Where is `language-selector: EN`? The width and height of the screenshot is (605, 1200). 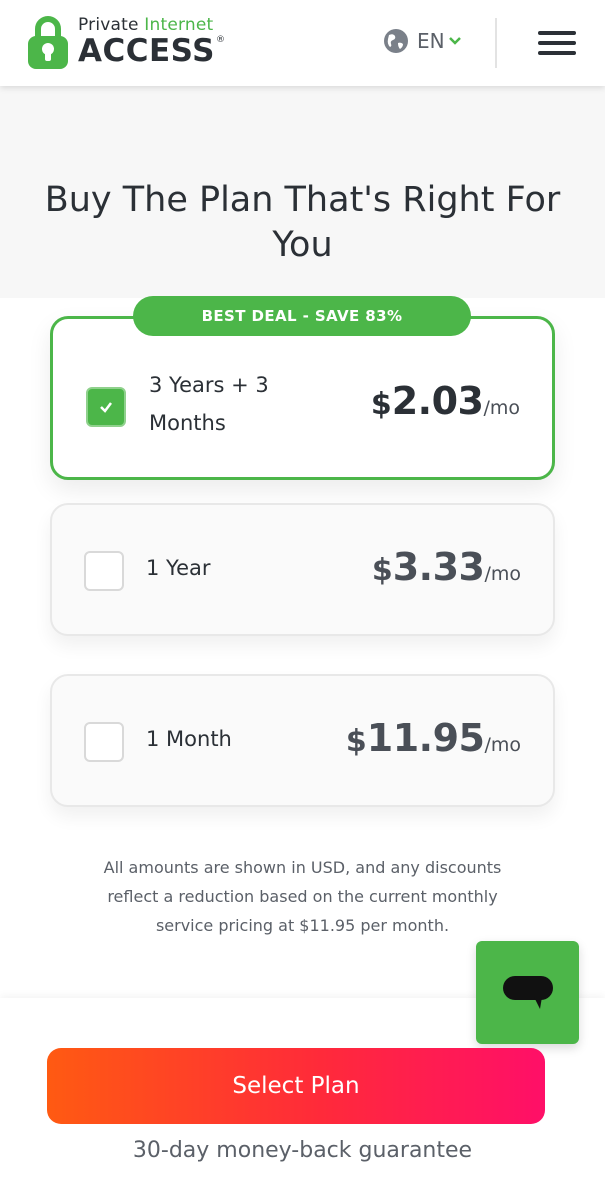
language-selector: EN is located at coordinates (422, 41).